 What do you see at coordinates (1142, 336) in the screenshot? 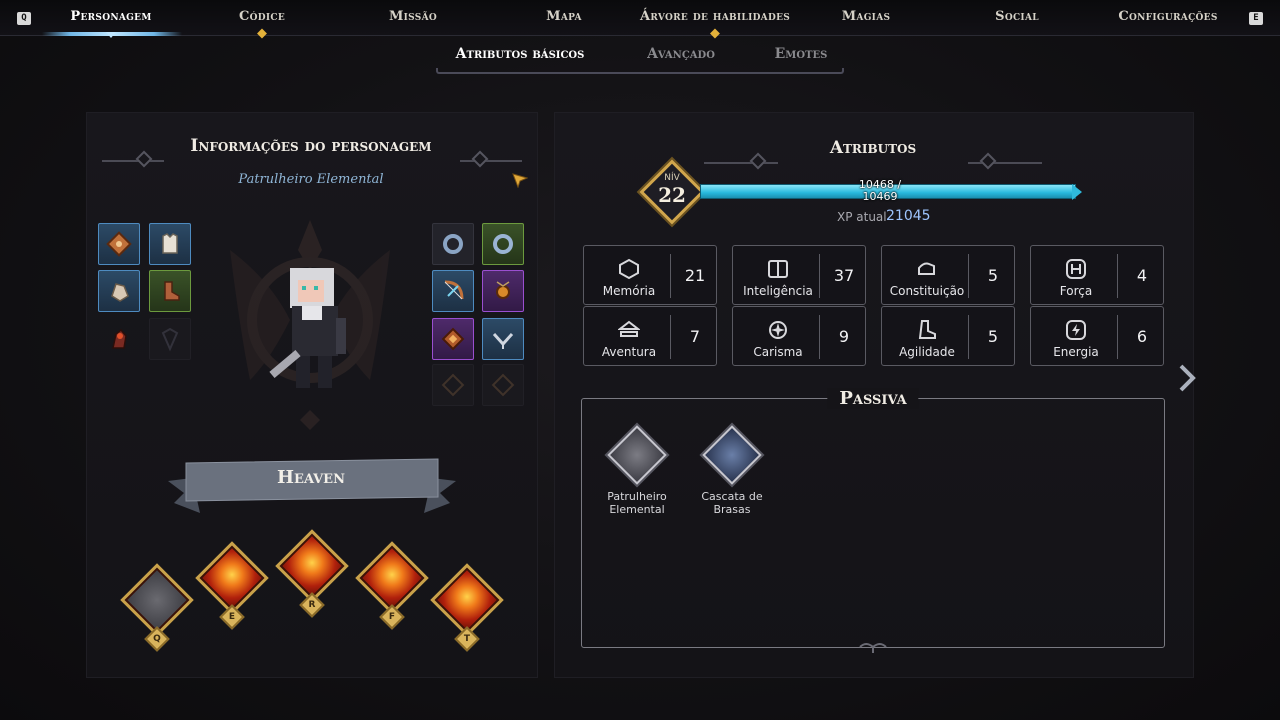
I see `stat-value: 6` at bounding box center [1142, 336].